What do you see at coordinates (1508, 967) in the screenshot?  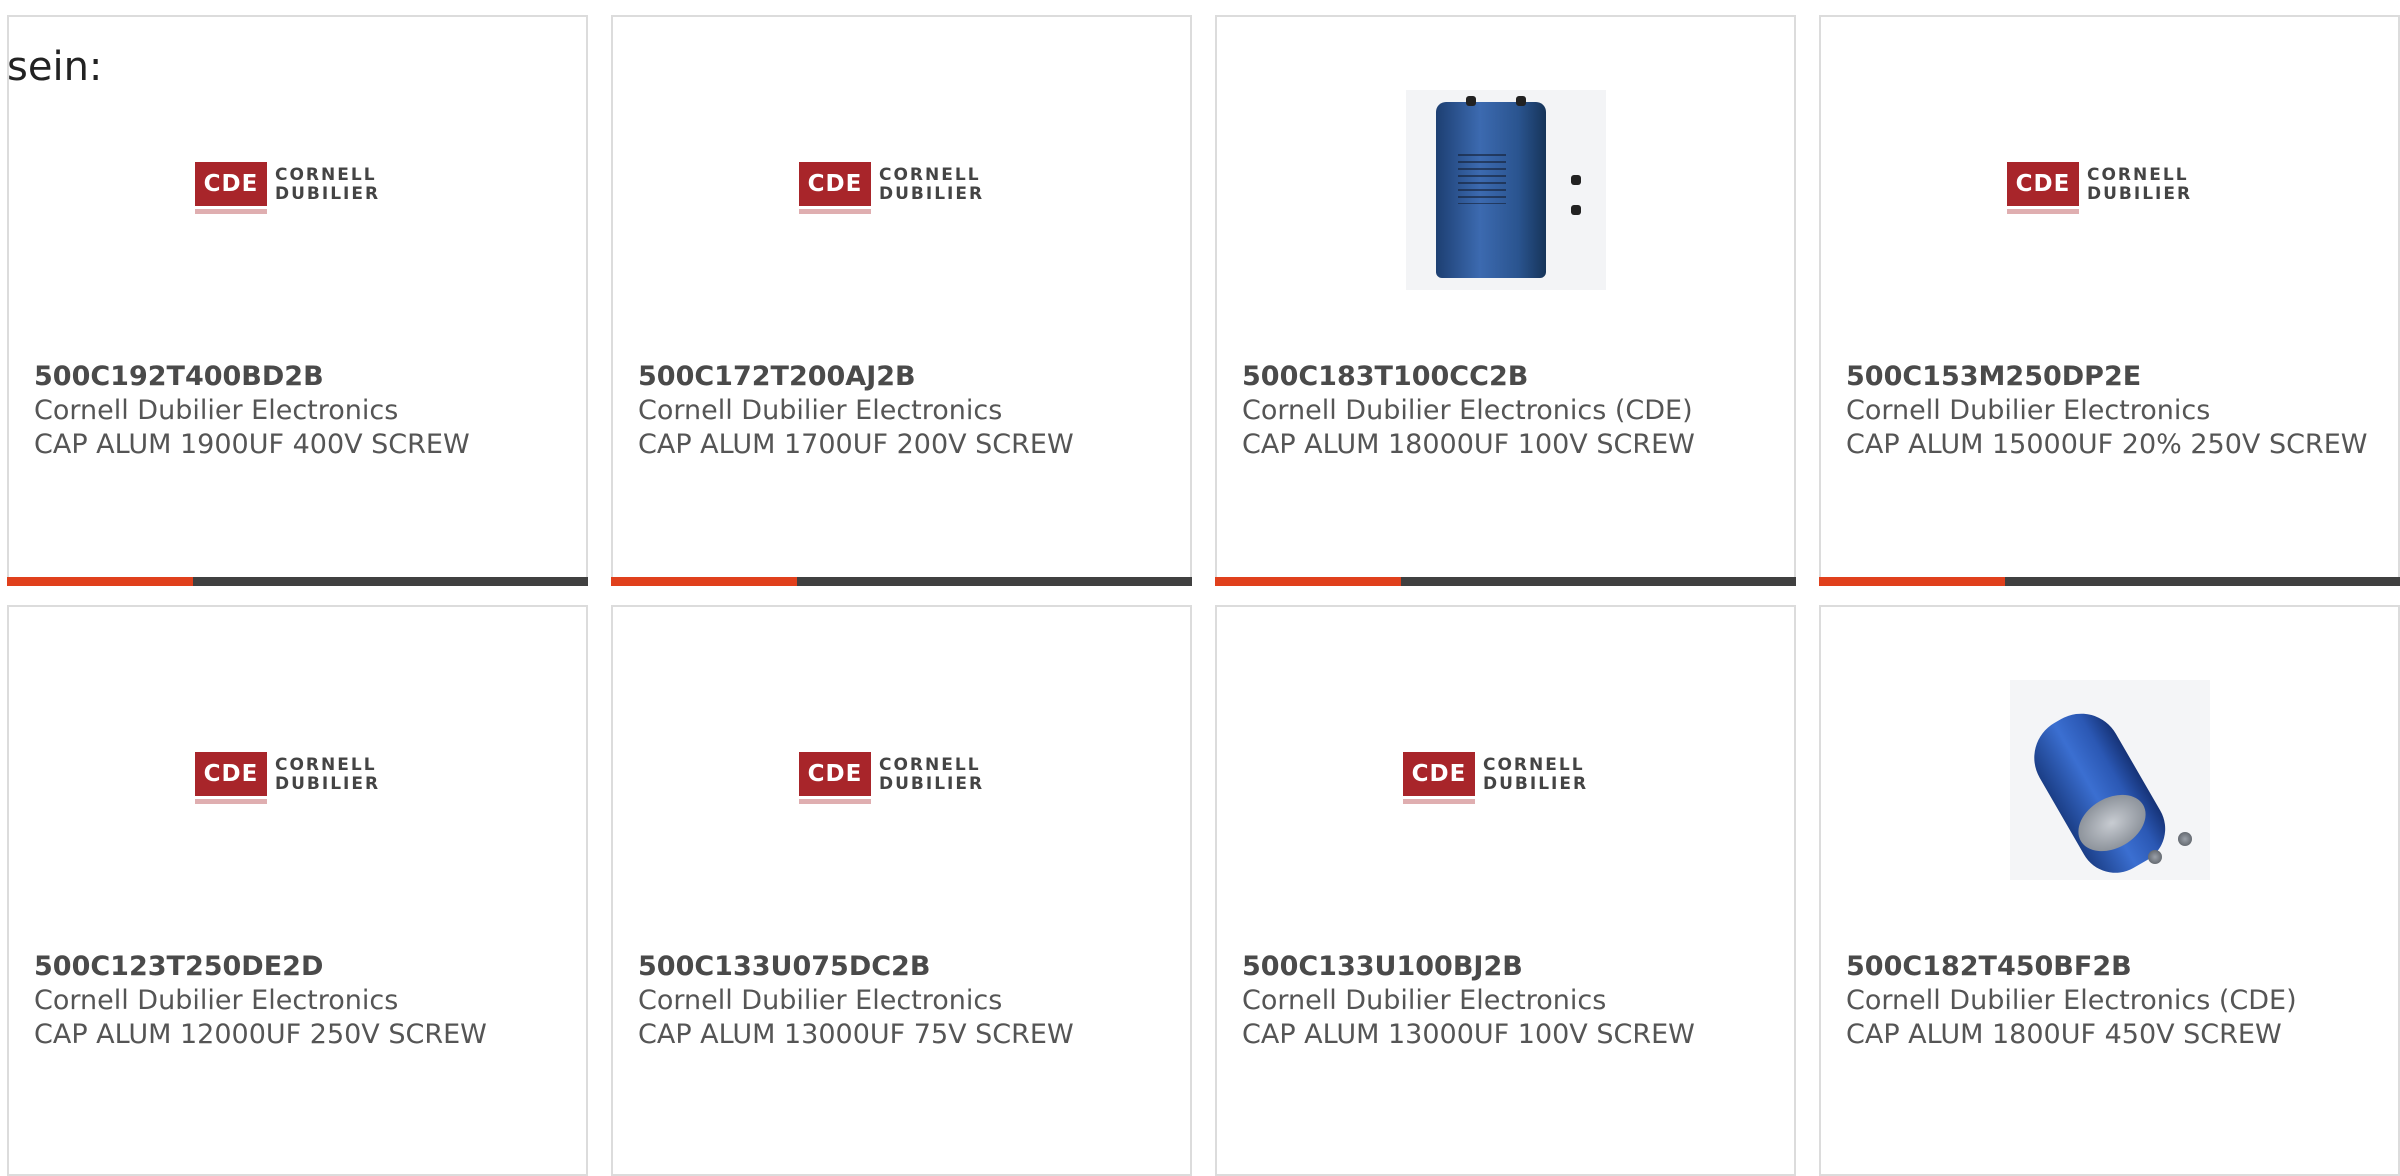 I see `part-number: 500C133U100BJ2B` at bounding box center [1508, 967].